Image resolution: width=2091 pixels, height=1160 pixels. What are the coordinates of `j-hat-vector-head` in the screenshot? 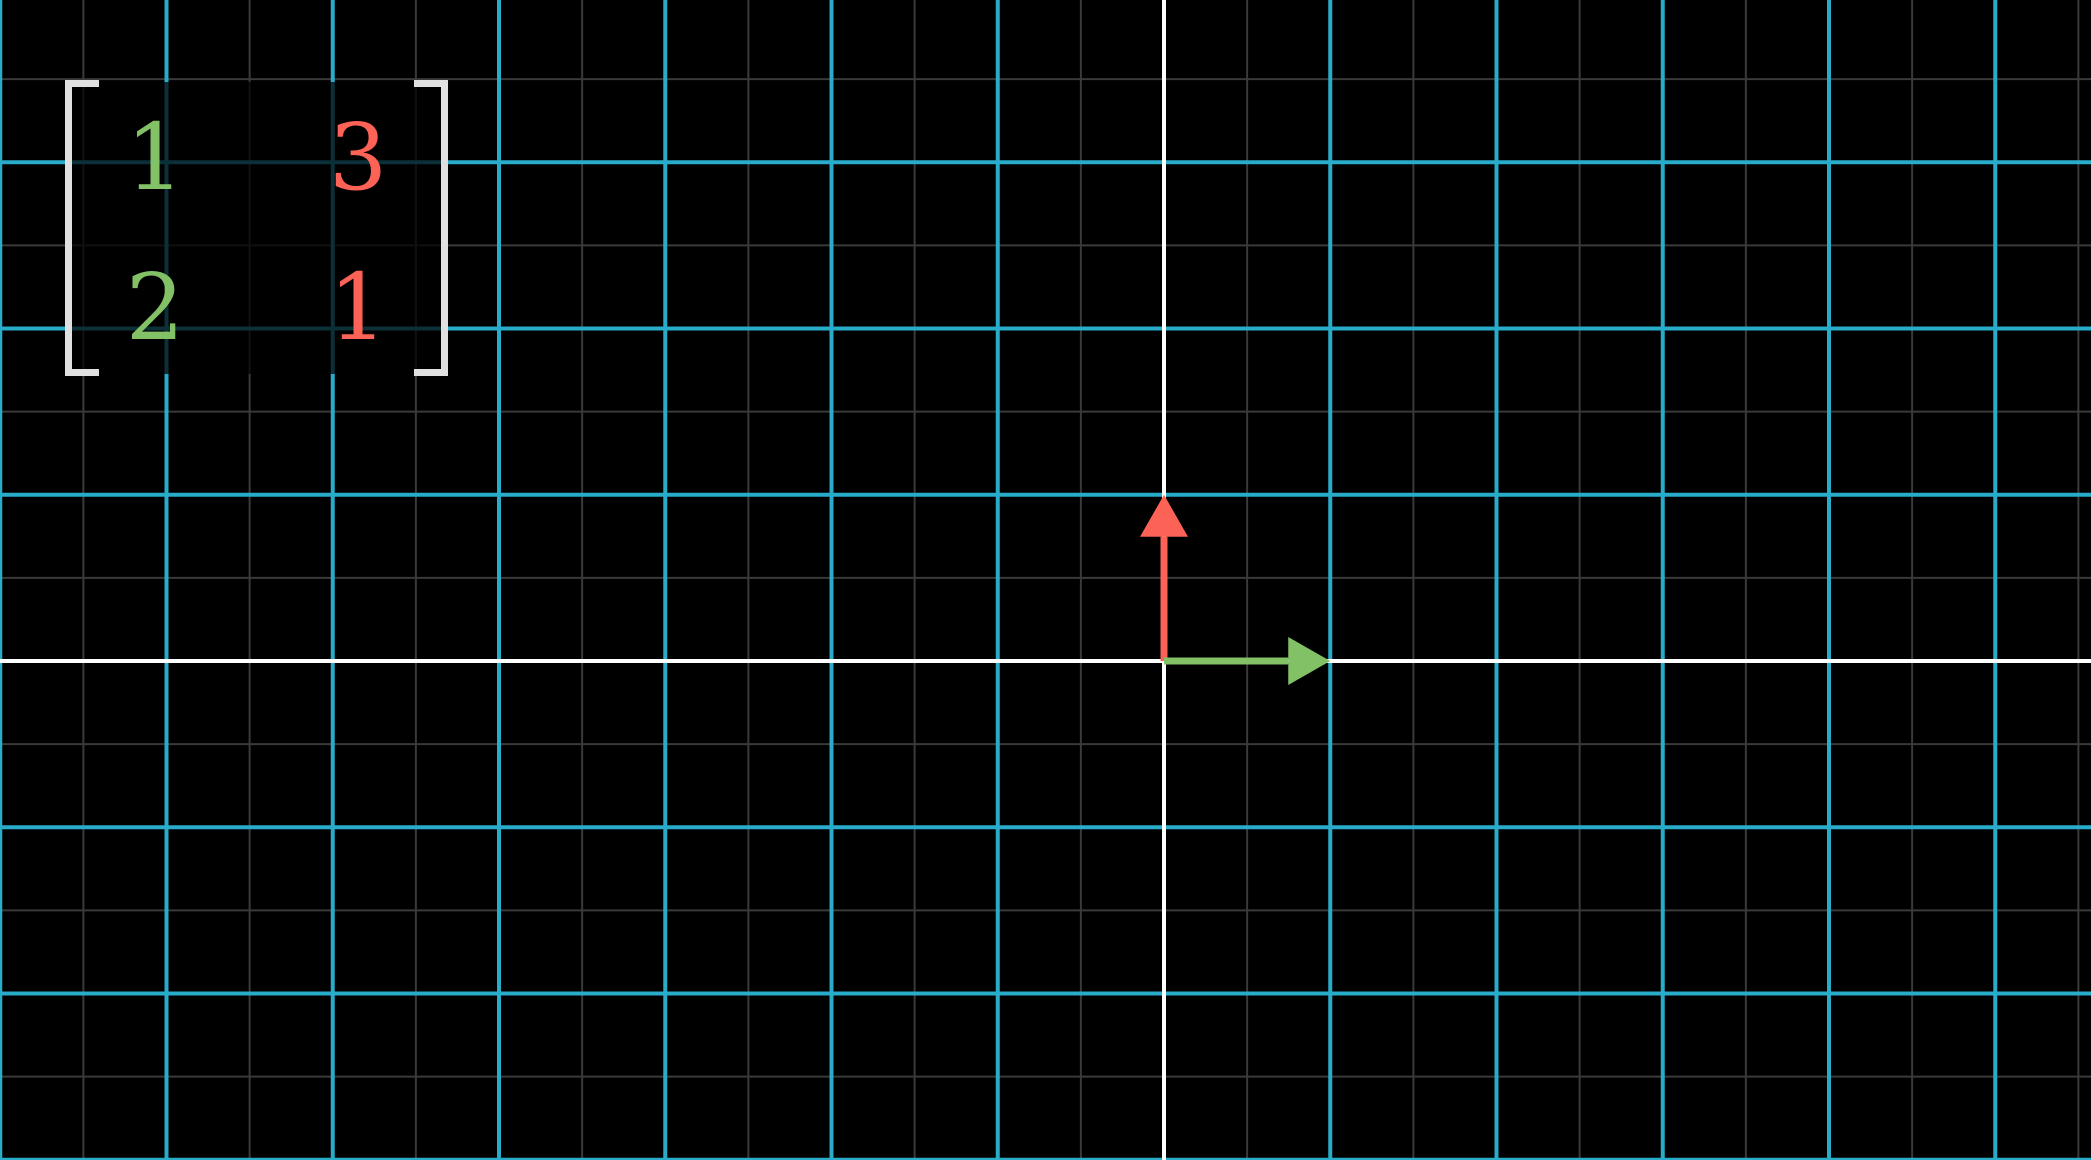 It's located at (1164, 515).